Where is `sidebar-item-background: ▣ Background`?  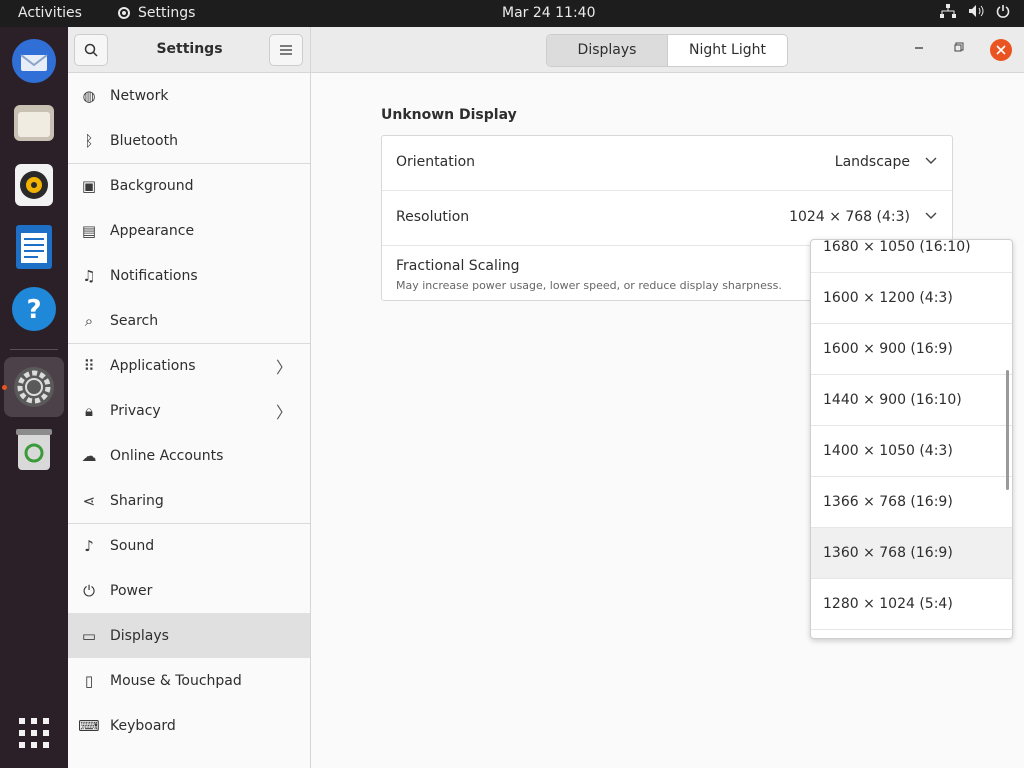
sidebar-item-background: ▣ Background is located at coordinates (189, 185).